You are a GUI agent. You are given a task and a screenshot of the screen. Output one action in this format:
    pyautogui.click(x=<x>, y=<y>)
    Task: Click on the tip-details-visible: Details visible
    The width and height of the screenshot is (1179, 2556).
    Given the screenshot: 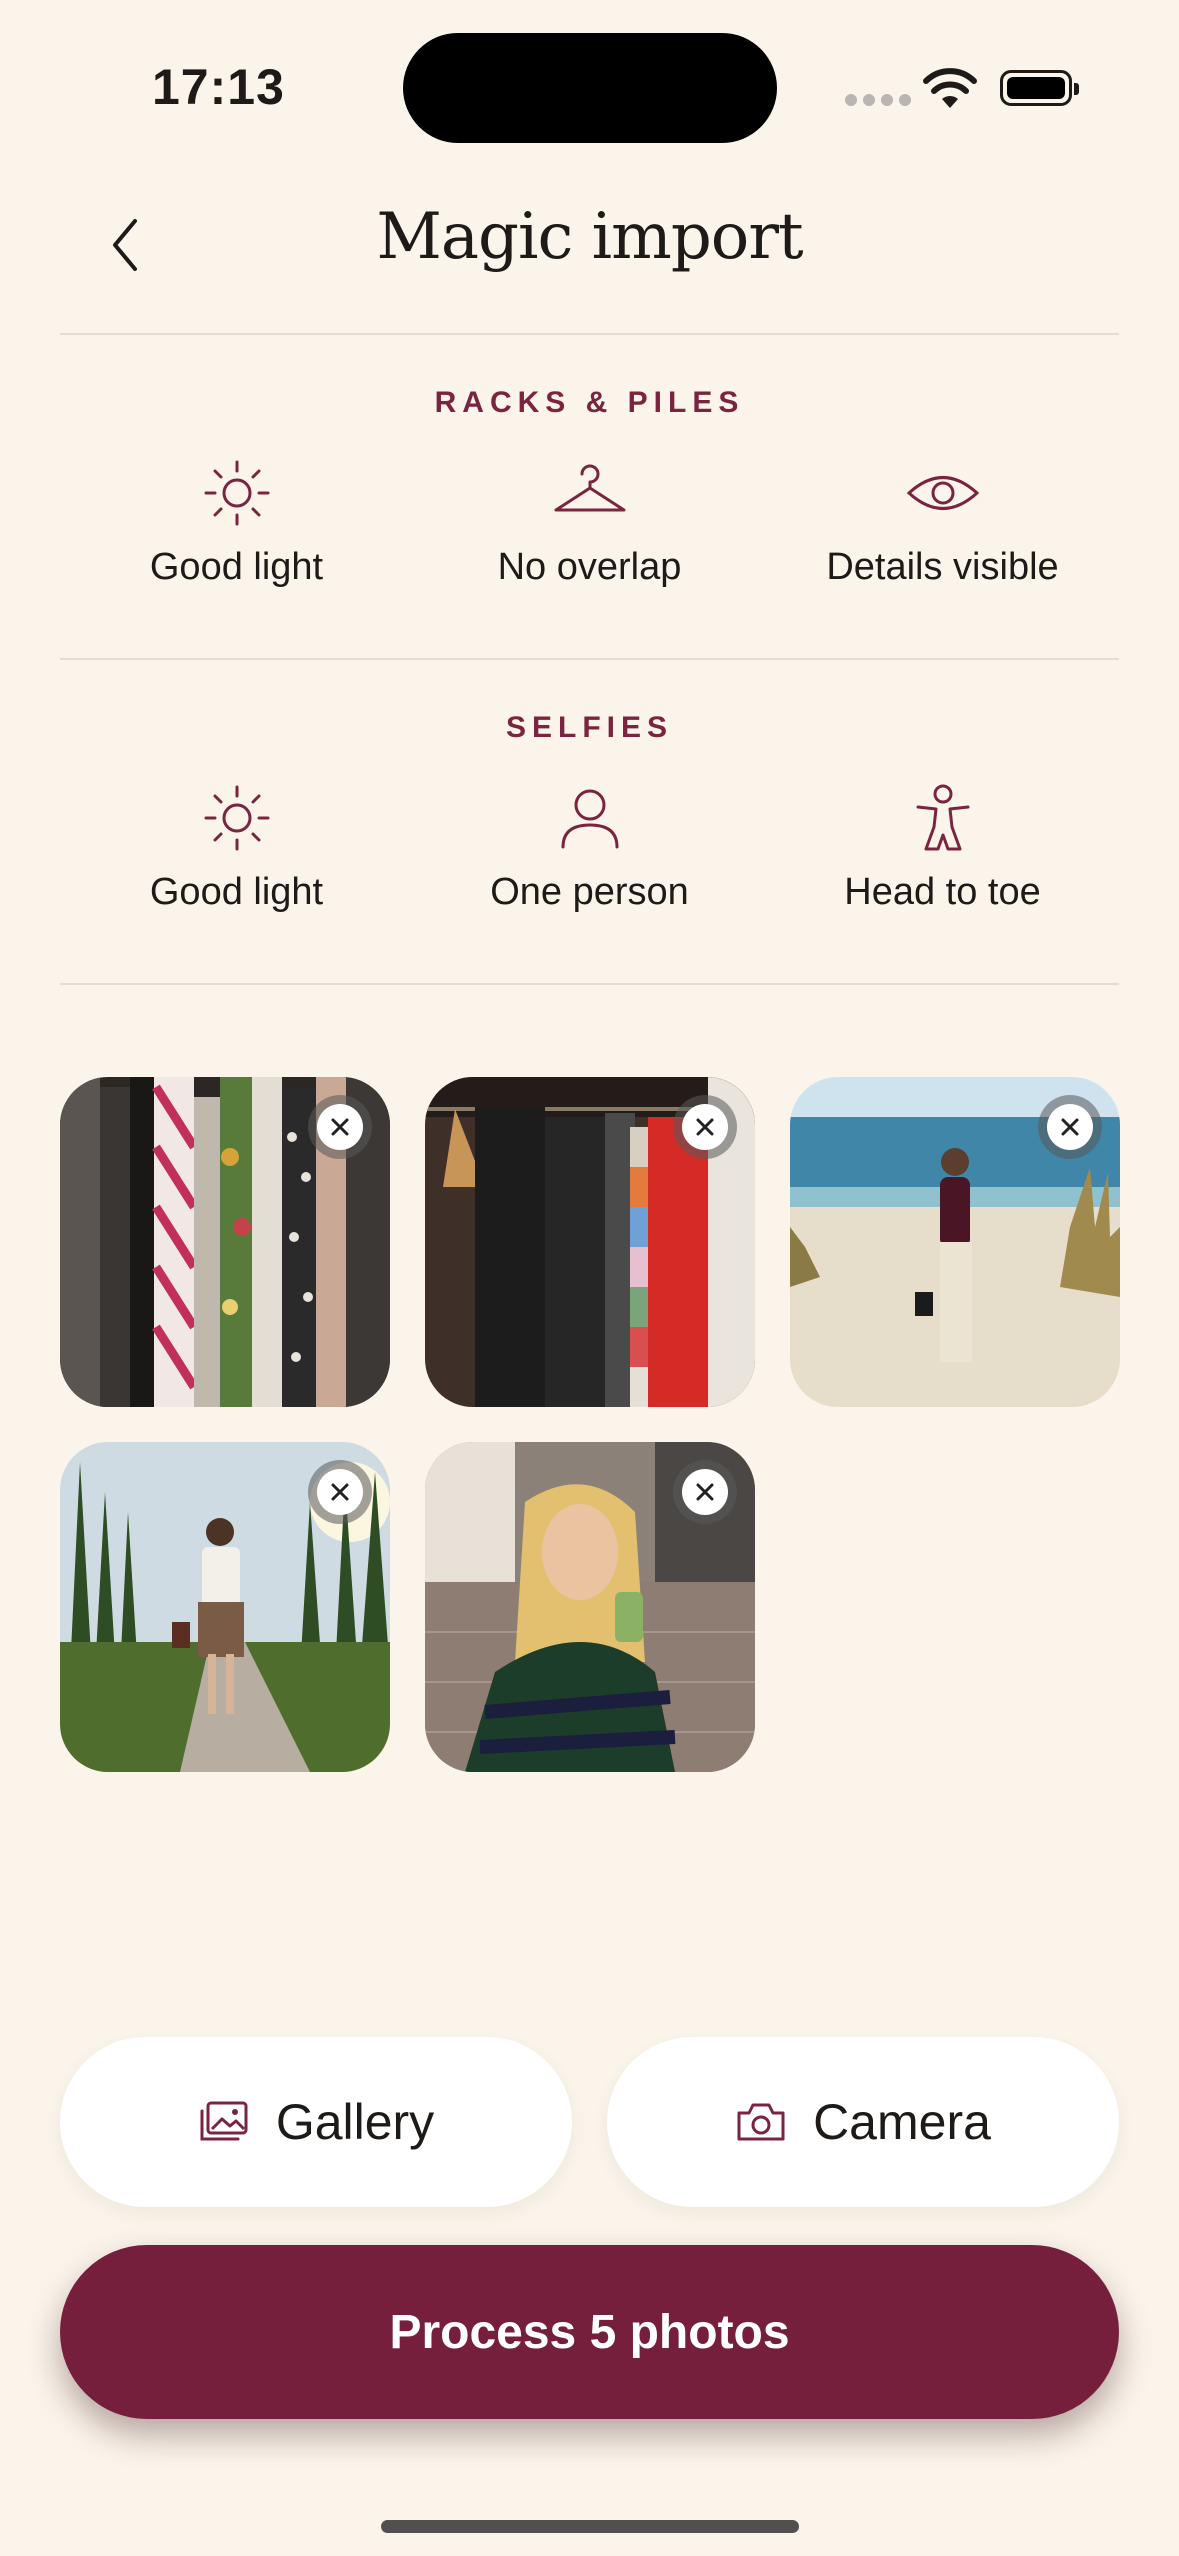 What is the action you would take?
    pyautogui.click(x=942, y=523)
    